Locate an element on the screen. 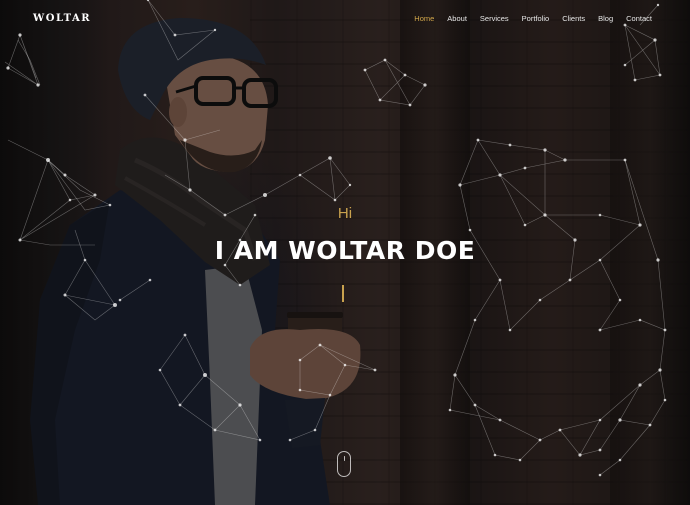 The height and width of the screenshot is (505, 690). hero-headline: I AM WOLTAR DOE is located at coordinates (345, 250).